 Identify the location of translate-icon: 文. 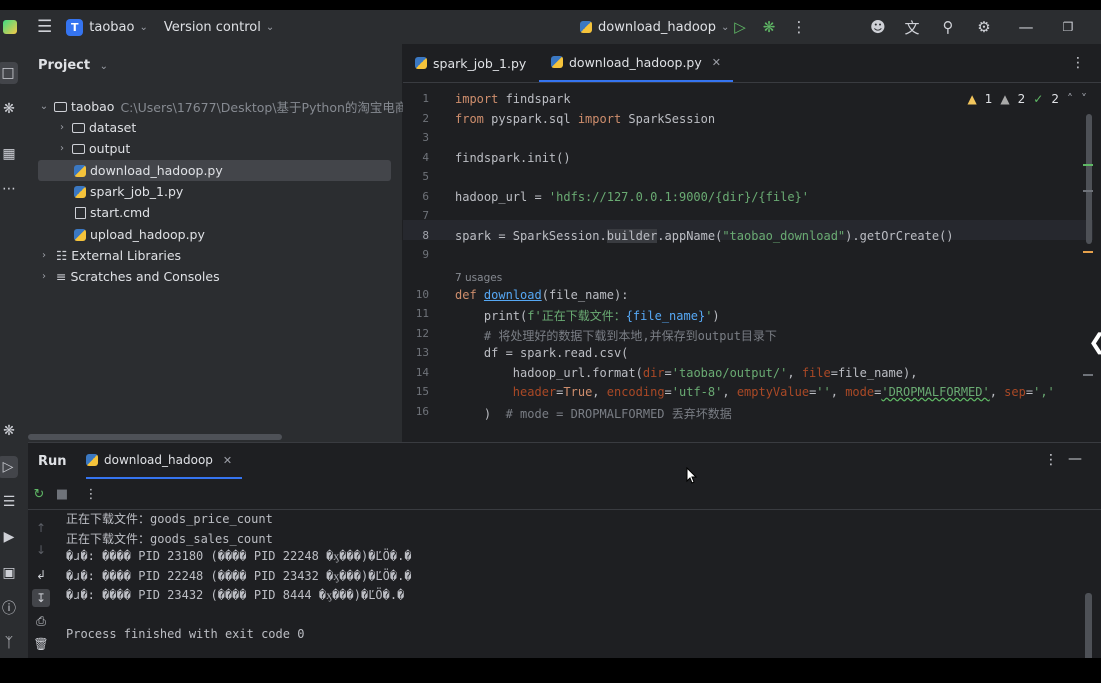
(912, 27).